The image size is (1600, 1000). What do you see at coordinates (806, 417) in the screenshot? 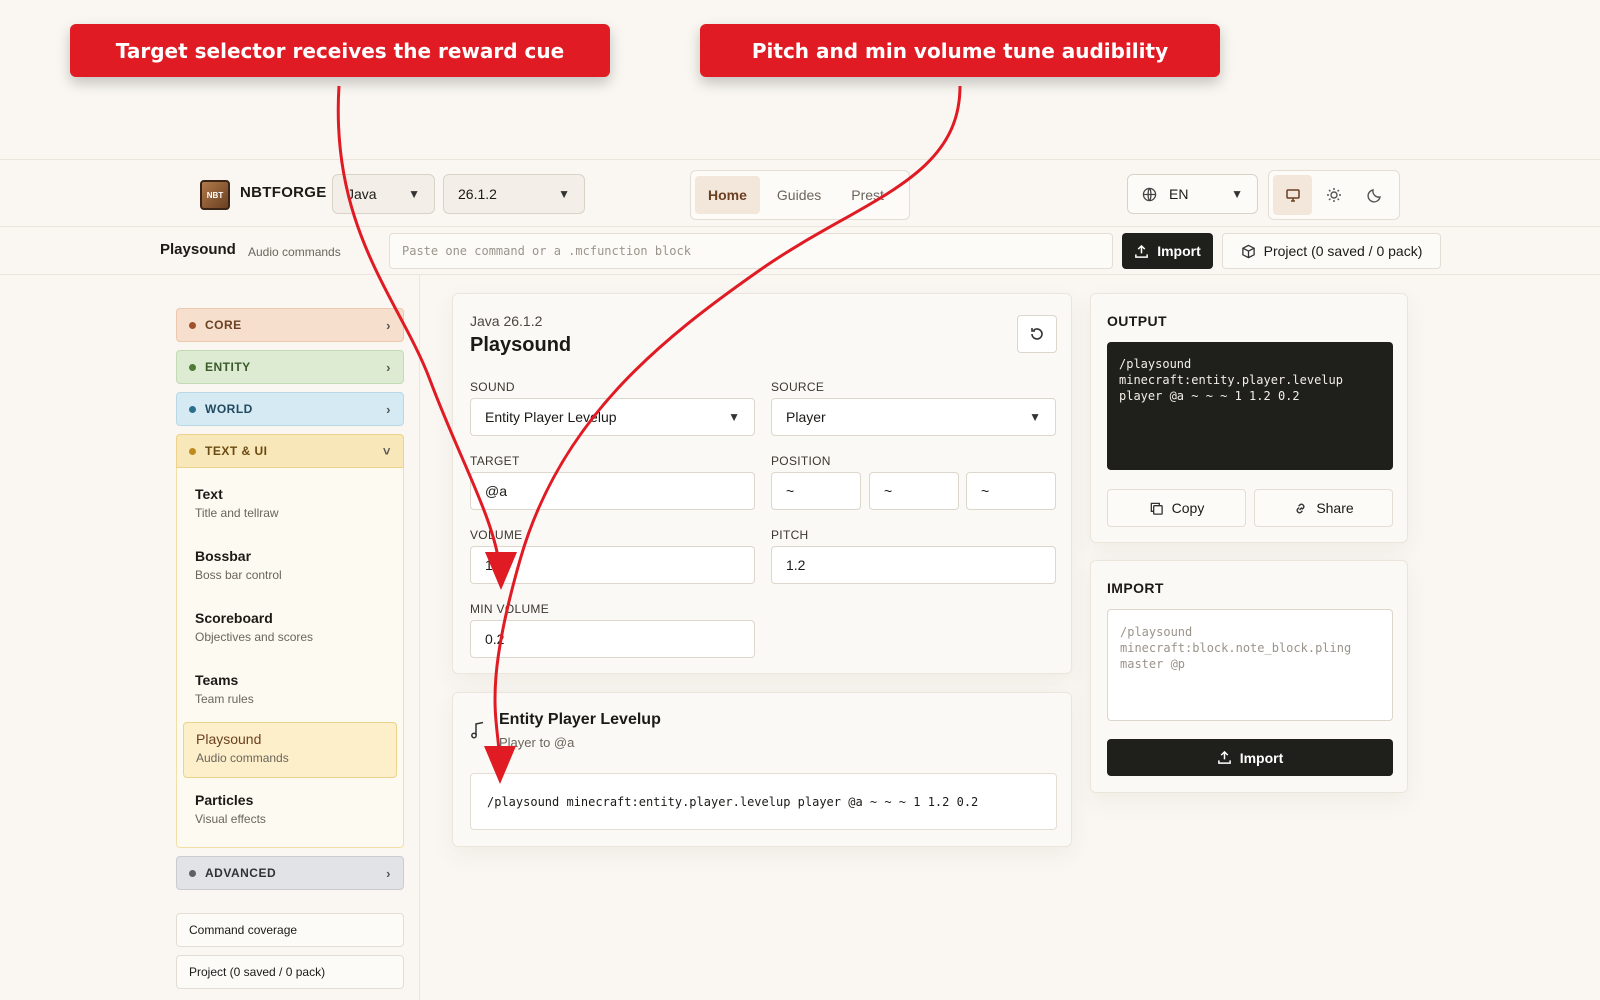
I see `source-value: Player` at bounding box center [806, 417].